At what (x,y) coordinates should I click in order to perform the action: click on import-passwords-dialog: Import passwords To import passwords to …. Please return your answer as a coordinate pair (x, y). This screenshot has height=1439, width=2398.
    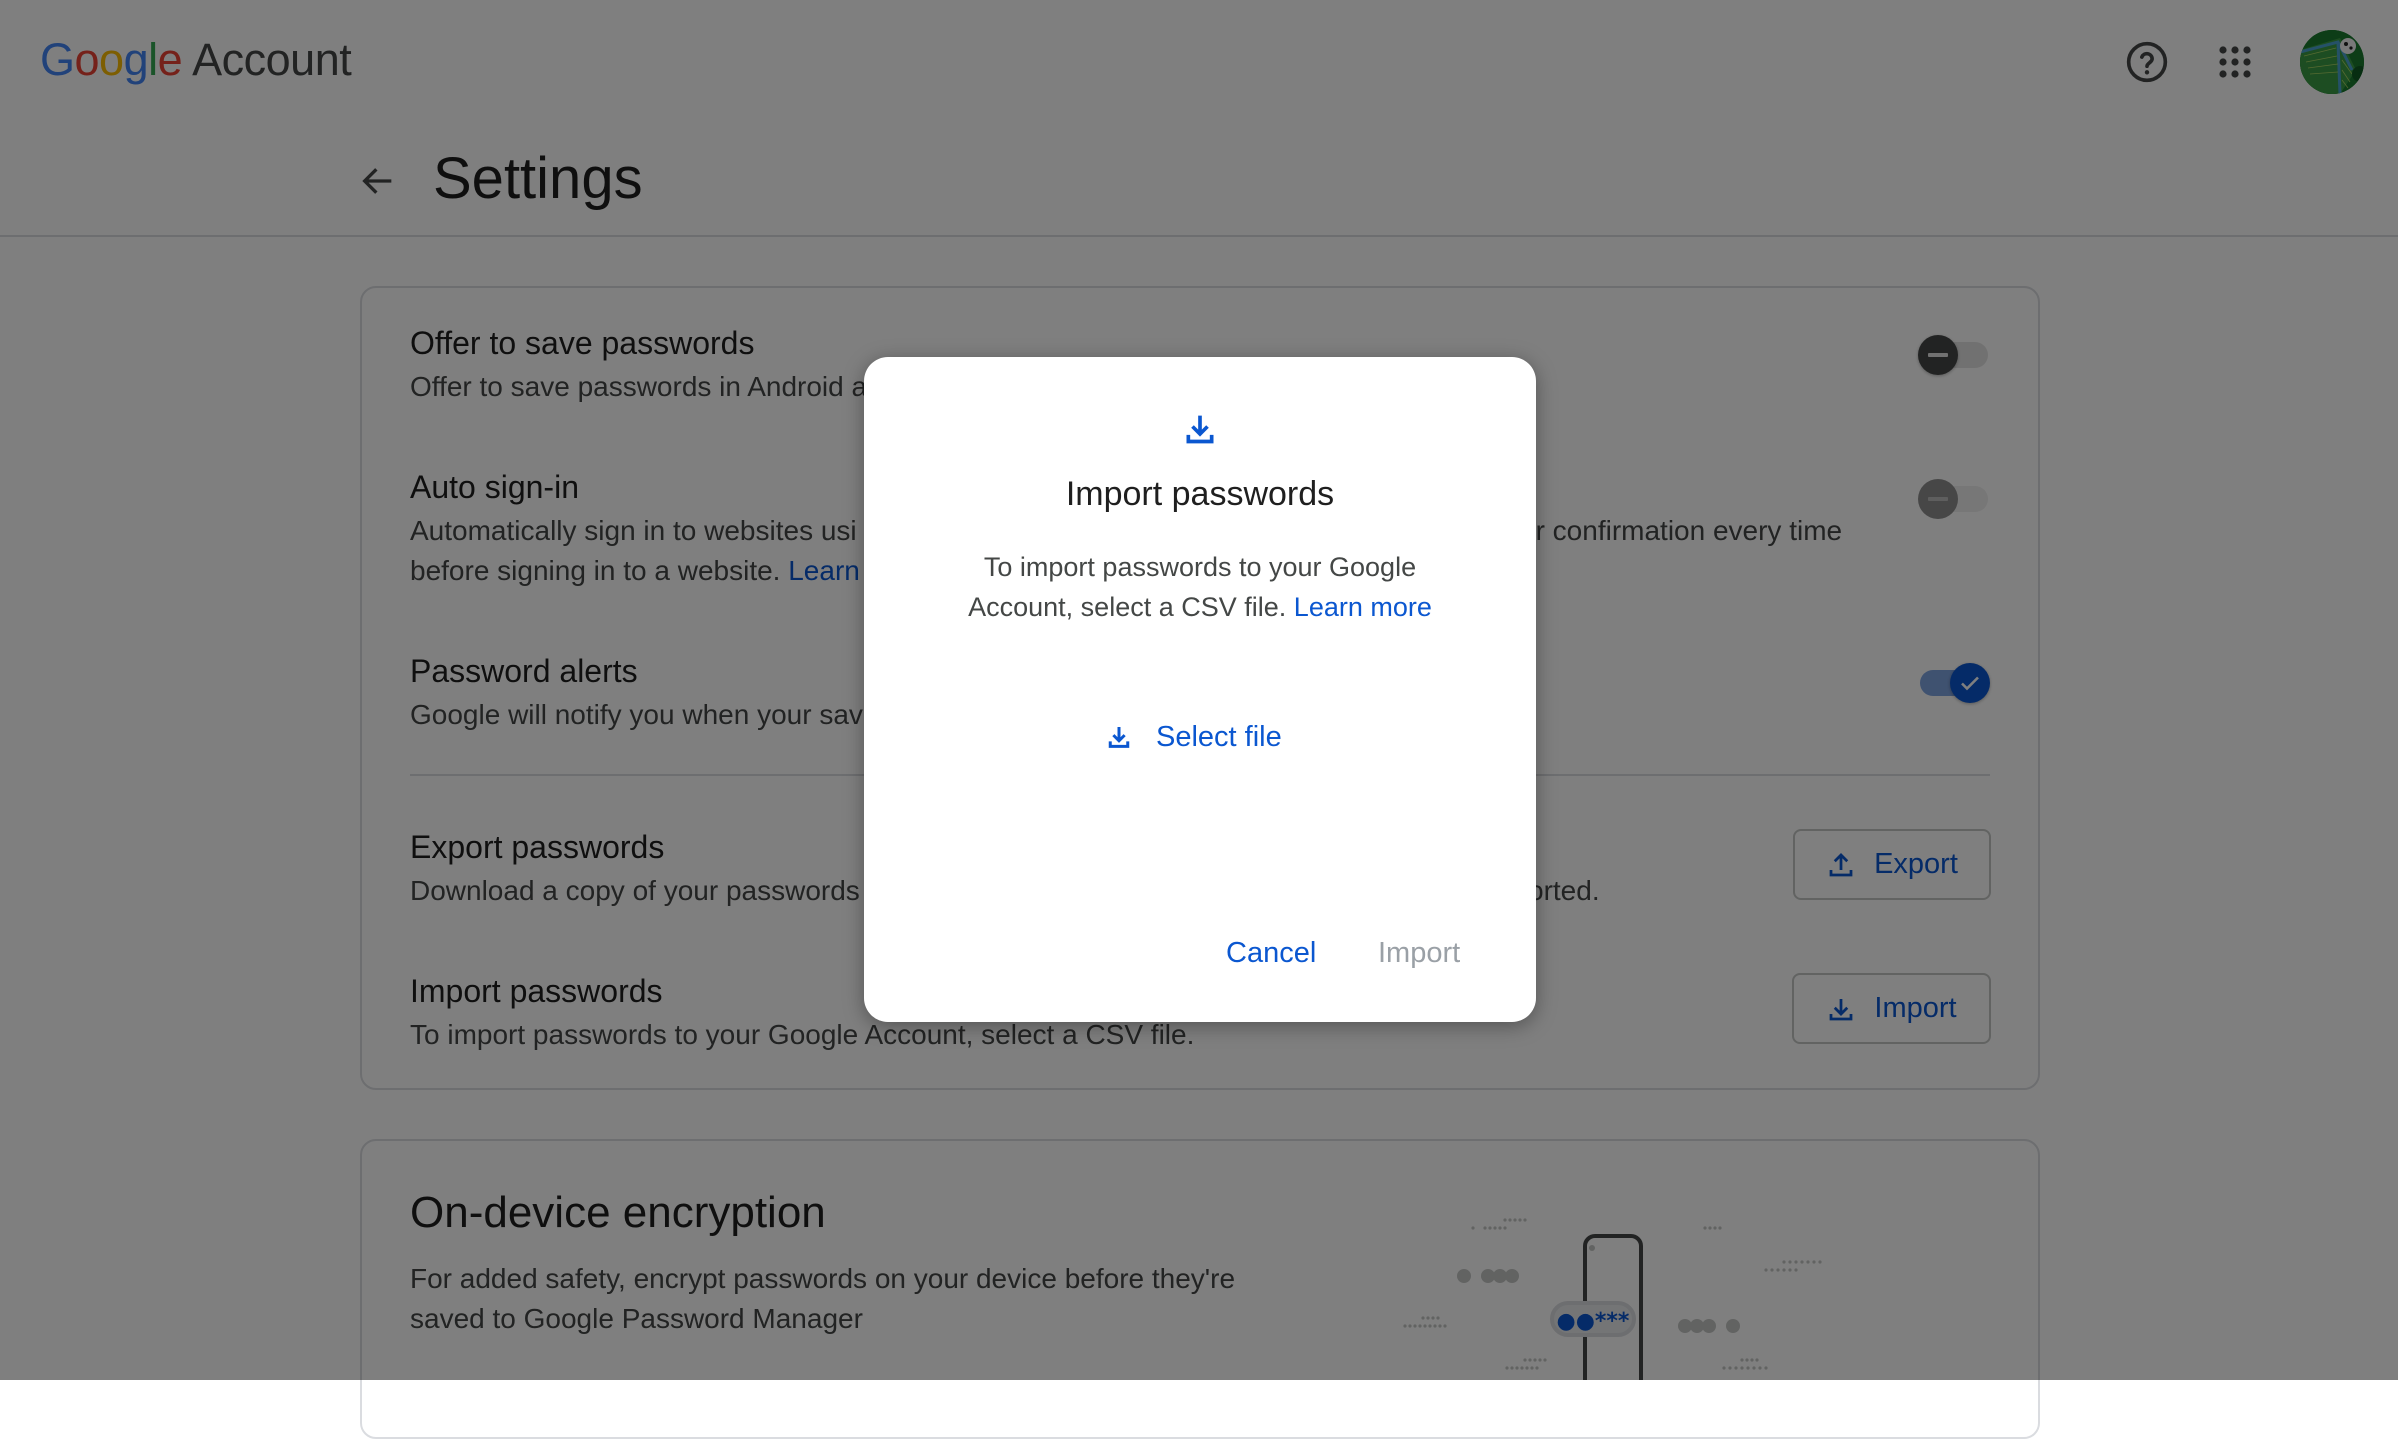
    Looking at the image, I should click on (1200, 689).